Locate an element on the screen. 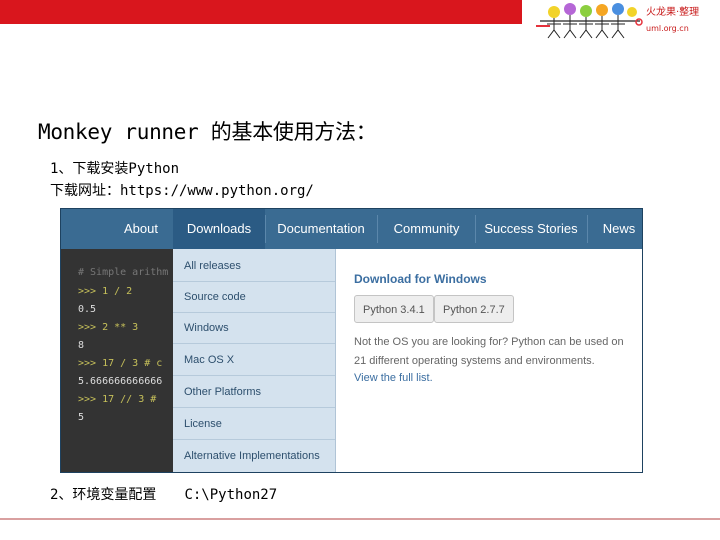  menu-item-mac-os-x: Mac OS X is located at coordinates (254, 360).